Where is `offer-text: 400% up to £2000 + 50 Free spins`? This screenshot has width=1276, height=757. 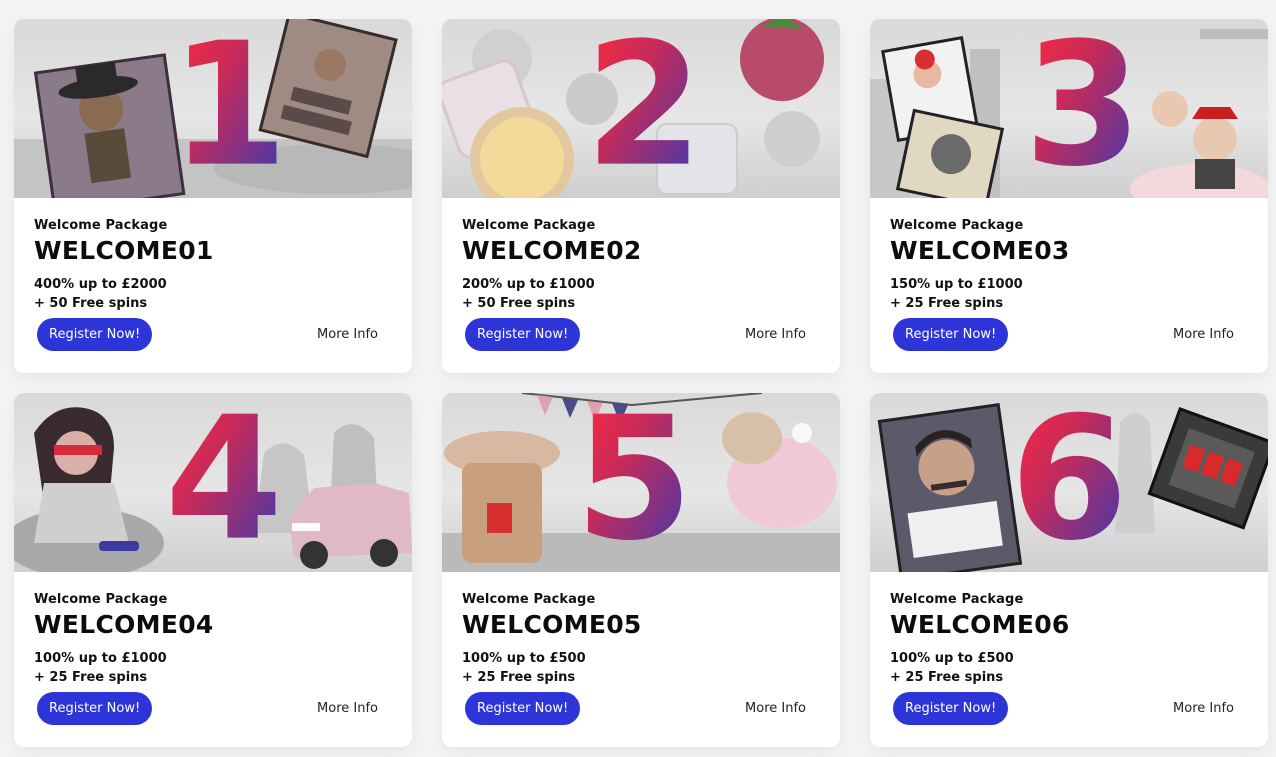 offer-text: 400% up to £2000 + 50 Free spins is located at coordinates (213, 294).